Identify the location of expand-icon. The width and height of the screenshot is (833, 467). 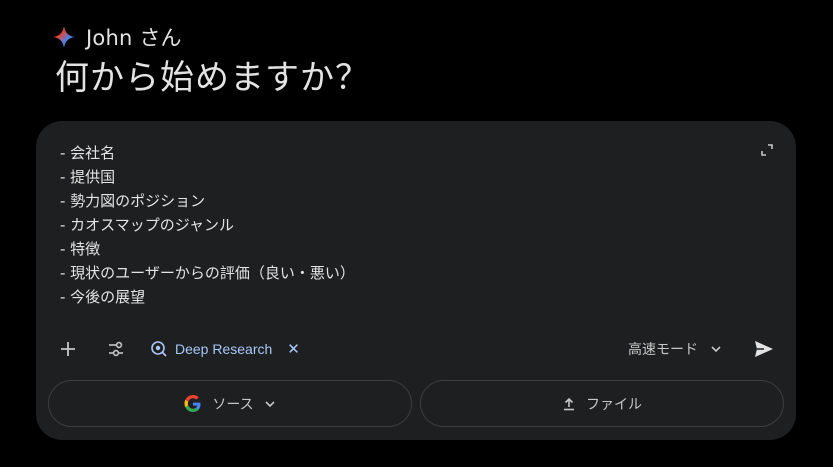
(767, 150).